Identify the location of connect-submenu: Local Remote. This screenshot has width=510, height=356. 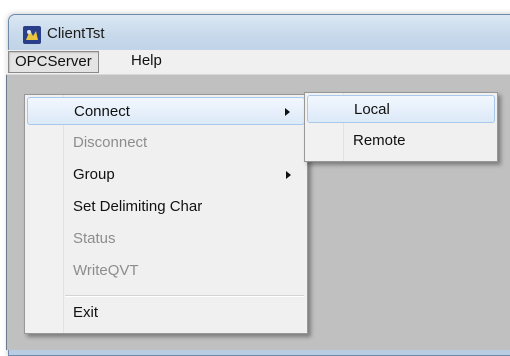
(401, 127).